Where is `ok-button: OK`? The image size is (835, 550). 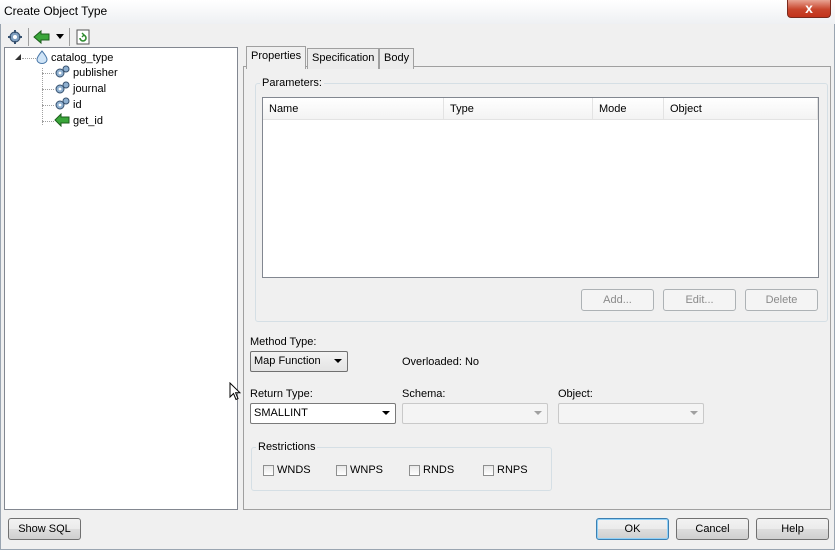 ok-button: OK is located at coordinates (632, 529).